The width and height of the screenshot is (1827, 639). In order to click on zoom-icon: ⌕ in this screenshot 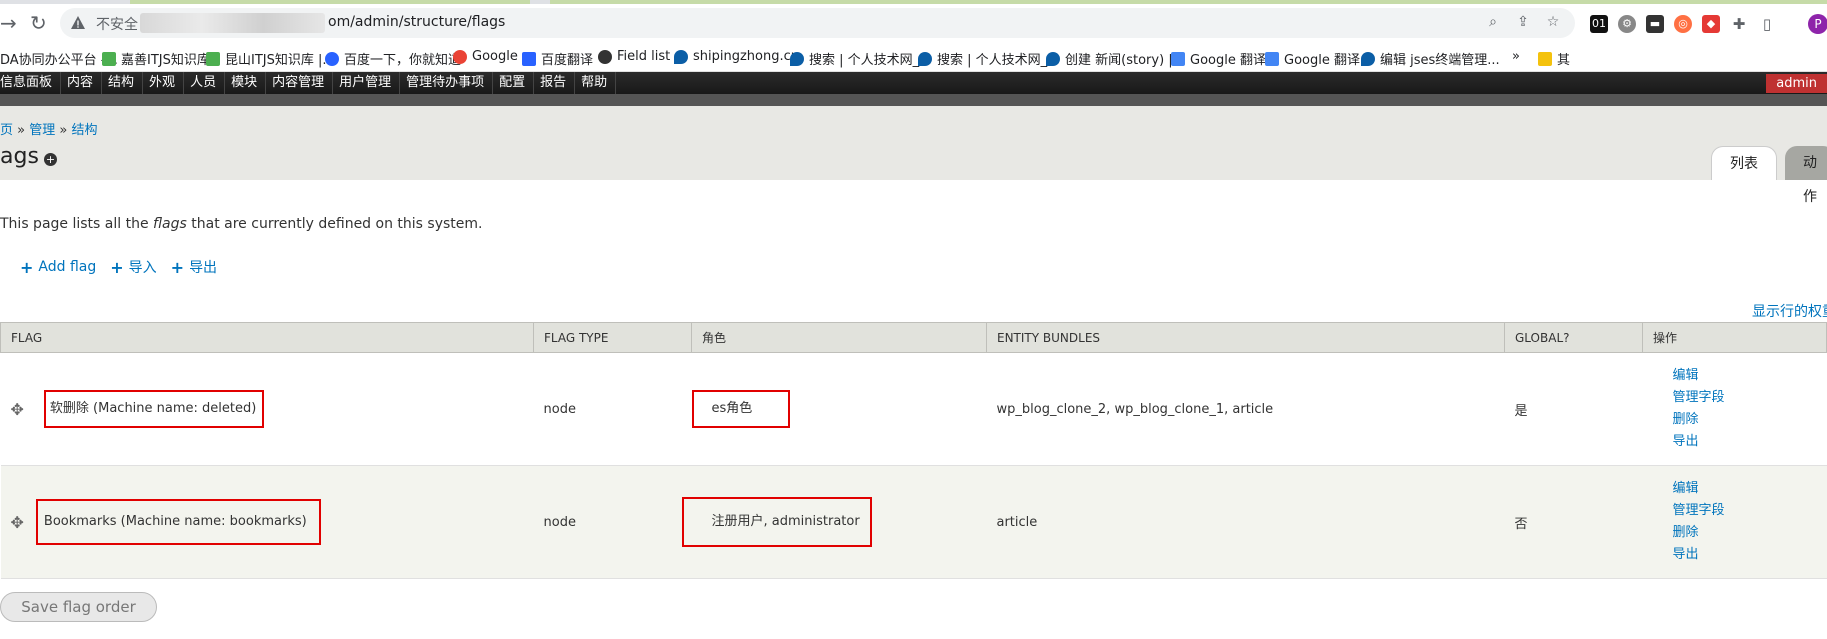, I will do `click(1493, 22)`.